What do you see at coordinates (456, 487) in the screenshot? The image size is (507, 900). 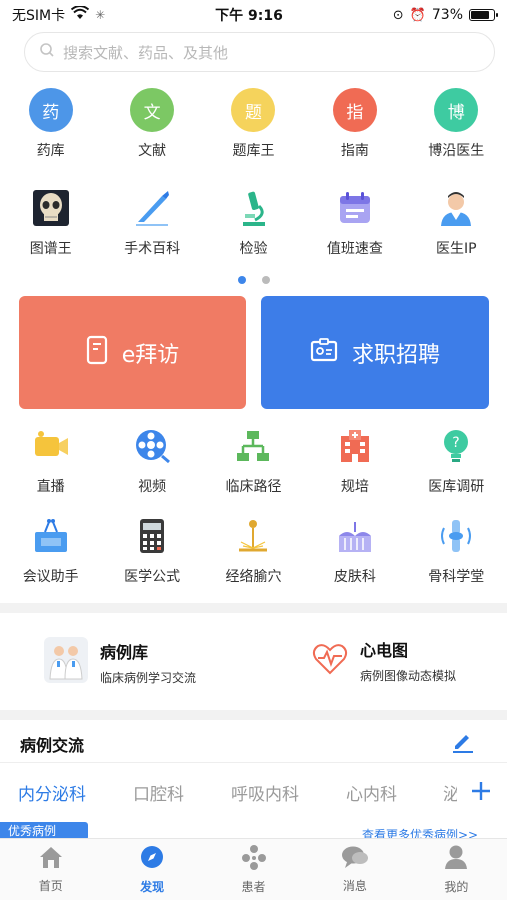 I see `grid-item-label: 医库调研` at bounding box center [456, 487].